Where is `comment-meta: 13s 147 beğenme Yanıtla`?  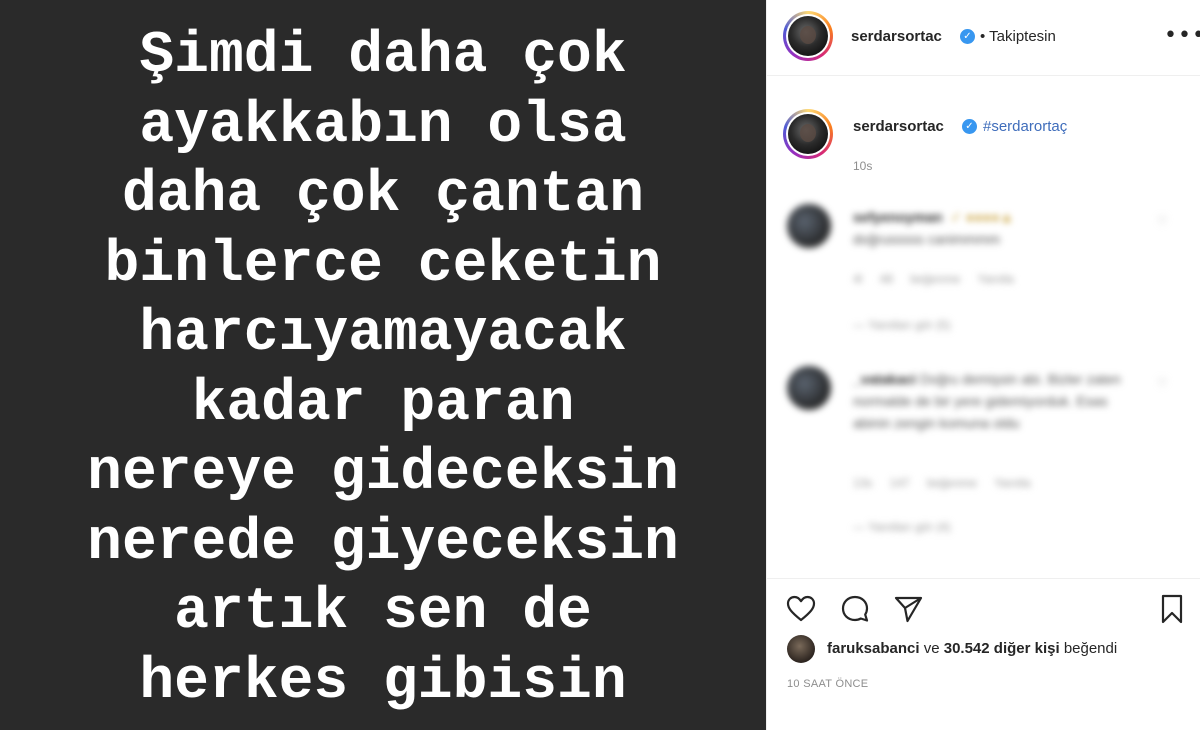 comment-meta: 13s 147 beğenme Yanıtla is located at coordinates (942, 483).